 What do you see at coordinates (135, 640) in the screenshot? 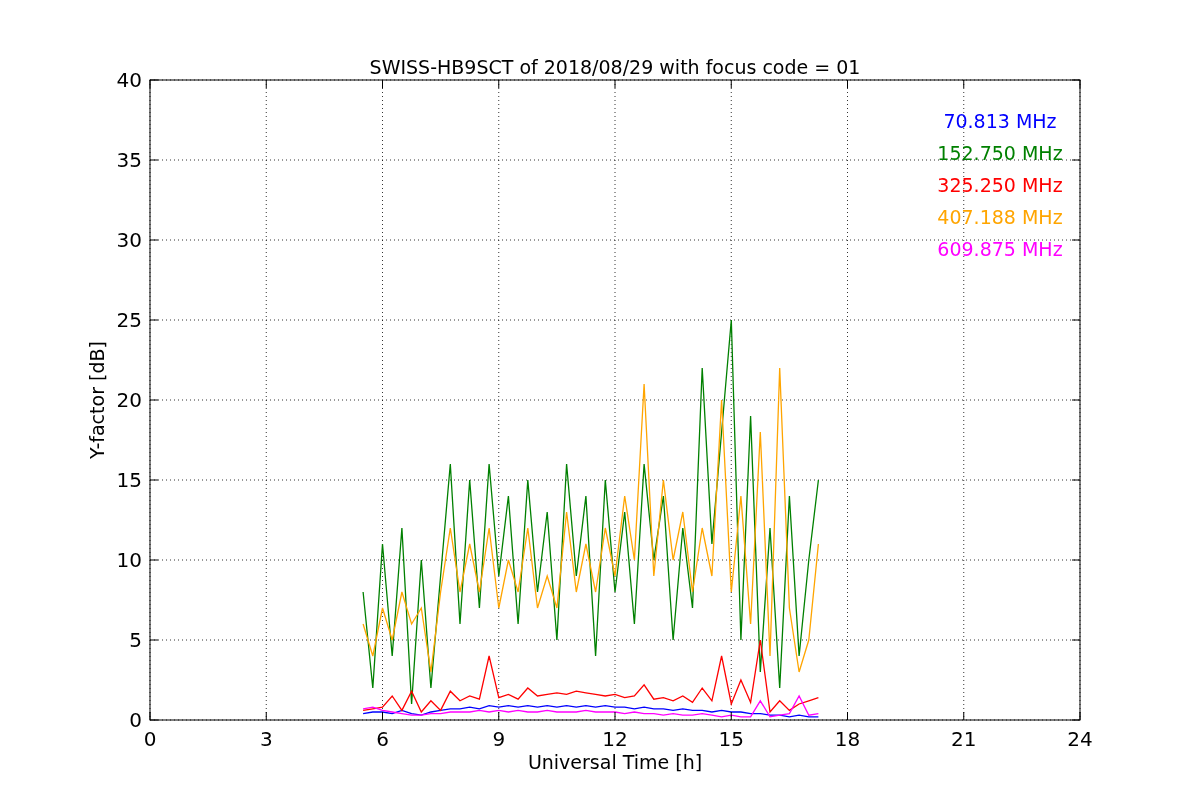
I see `y-tick-label: 5` at bounding box center [135, 640].